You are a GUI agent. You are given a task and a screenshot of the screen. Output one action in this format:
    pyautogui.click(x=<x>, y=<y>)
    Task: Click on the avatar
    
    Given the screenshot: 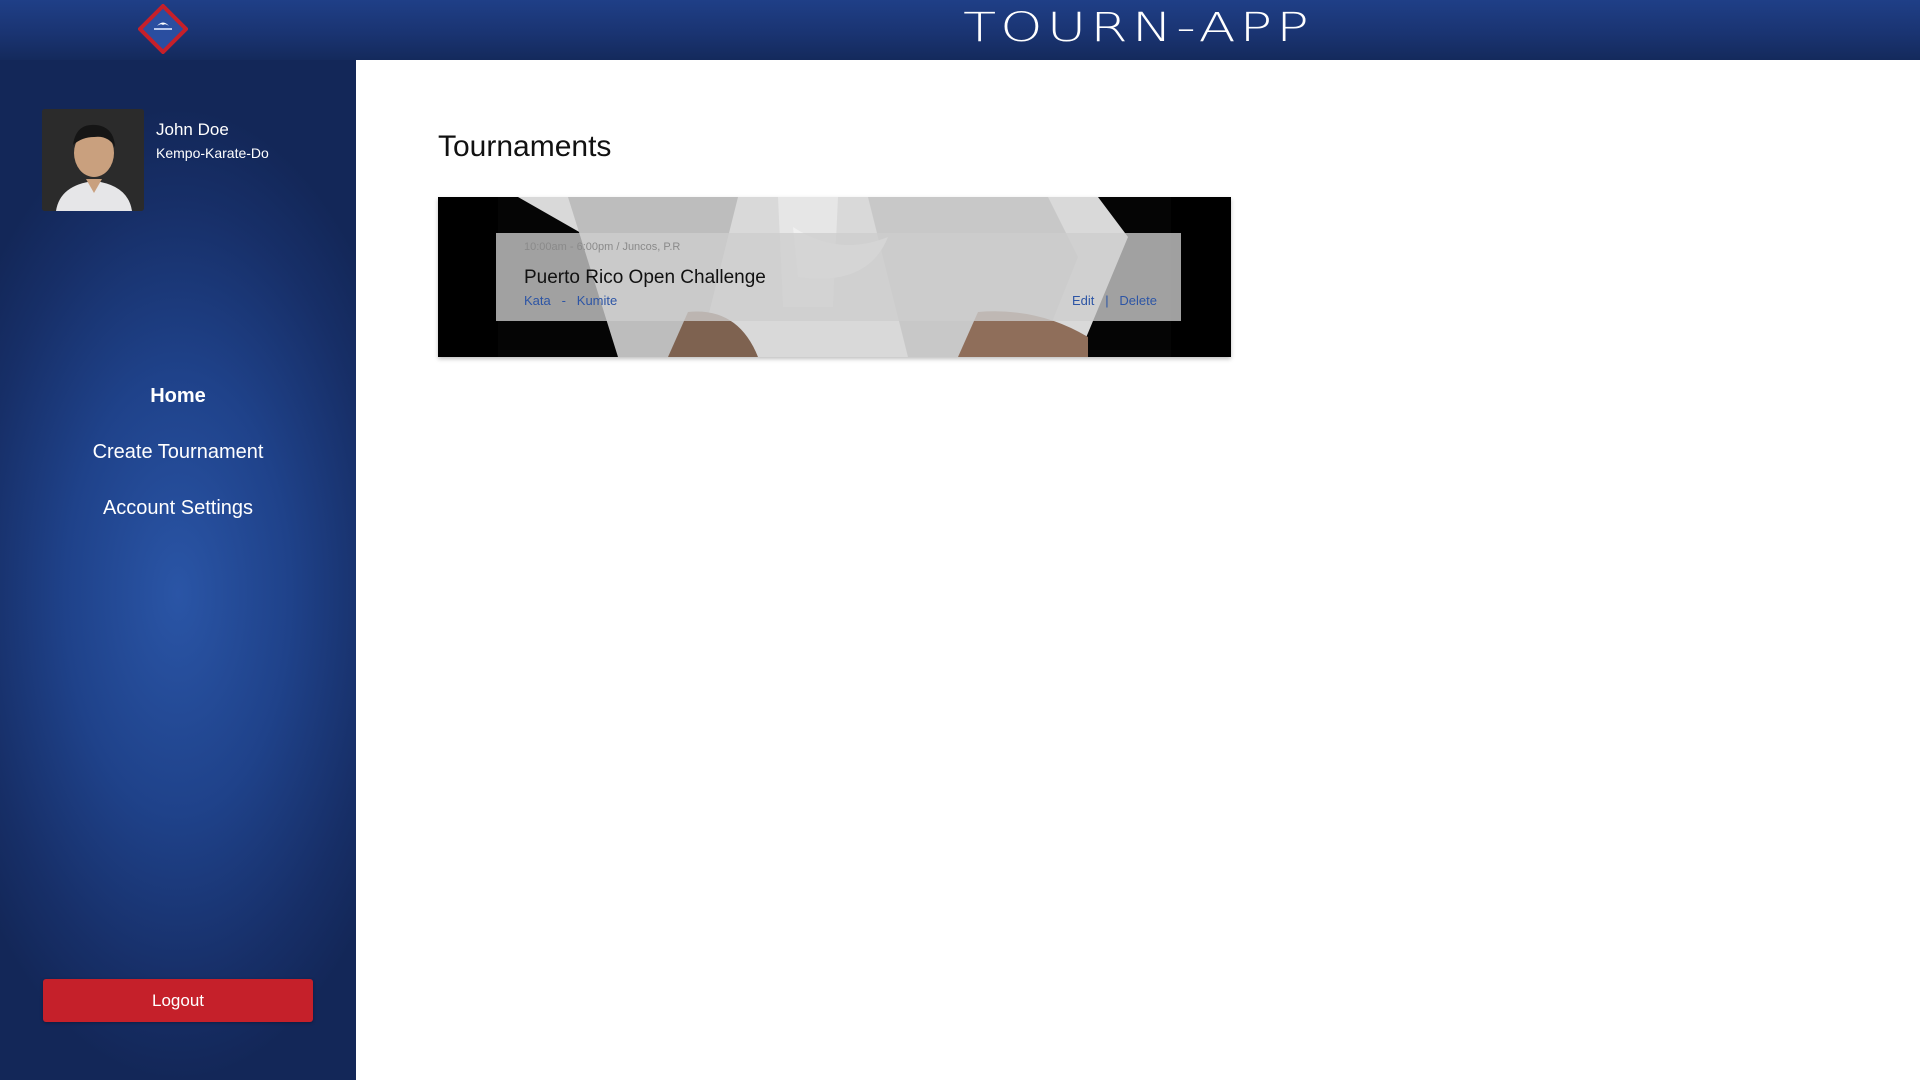 What is the action you would take?
    pyautogui.click(x=93, y=160)
    